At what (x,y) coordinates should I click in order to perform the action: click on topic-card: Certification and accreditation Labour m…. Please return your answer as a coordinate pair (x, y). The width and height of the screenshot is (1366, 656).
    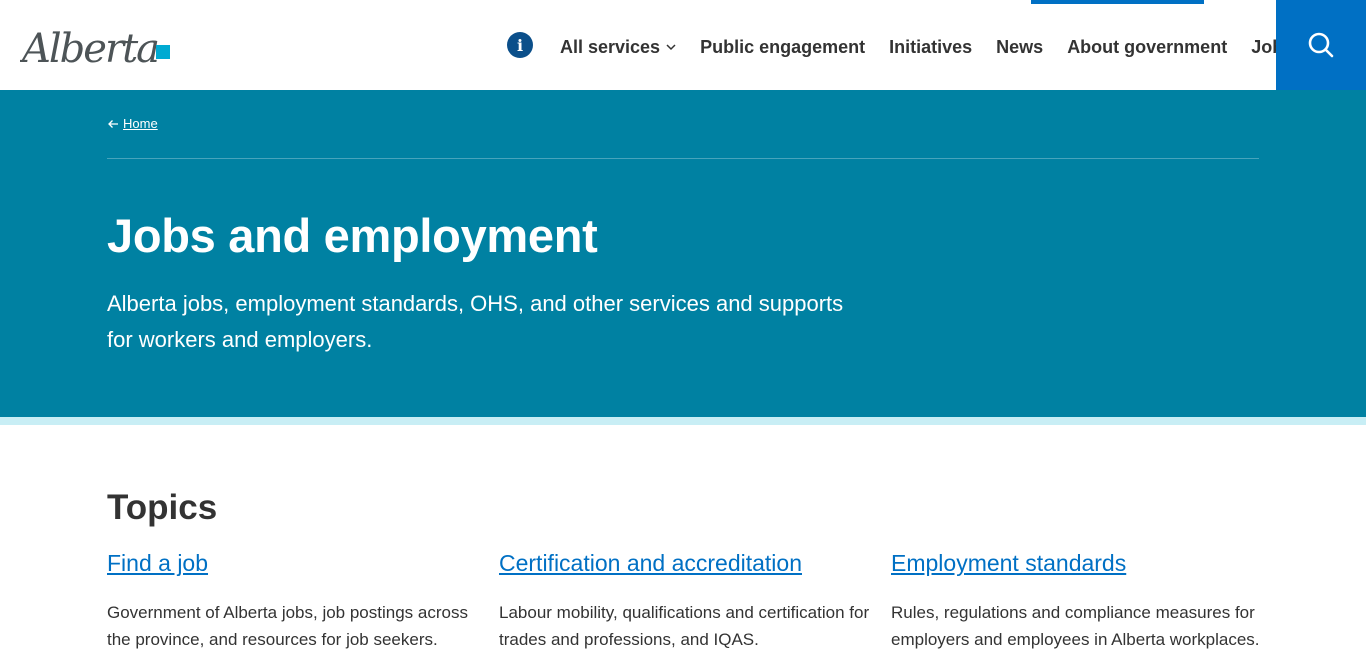
    Looking at the image, I should click on (689, 601).